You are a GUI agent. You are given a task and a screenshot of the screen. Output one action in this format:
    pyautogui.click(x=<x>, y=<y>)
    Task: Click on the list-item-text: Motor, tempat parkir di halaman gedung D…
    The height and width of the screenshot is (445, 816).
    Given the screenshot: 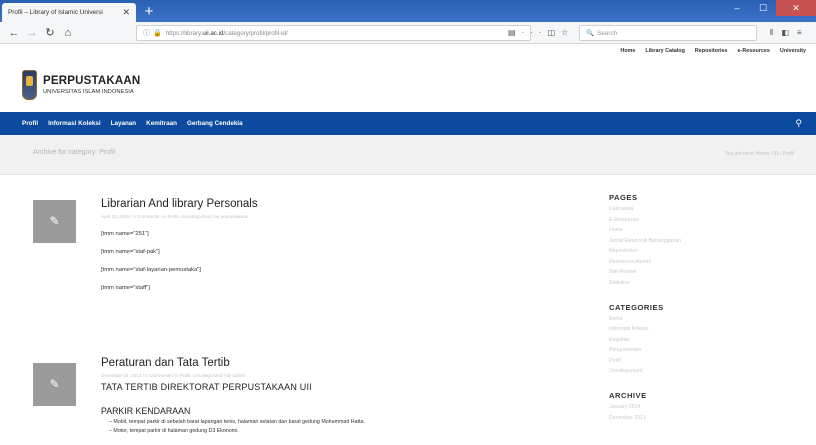 What is the action you would take?
    pyautogui.click(x=176, y=431)
    